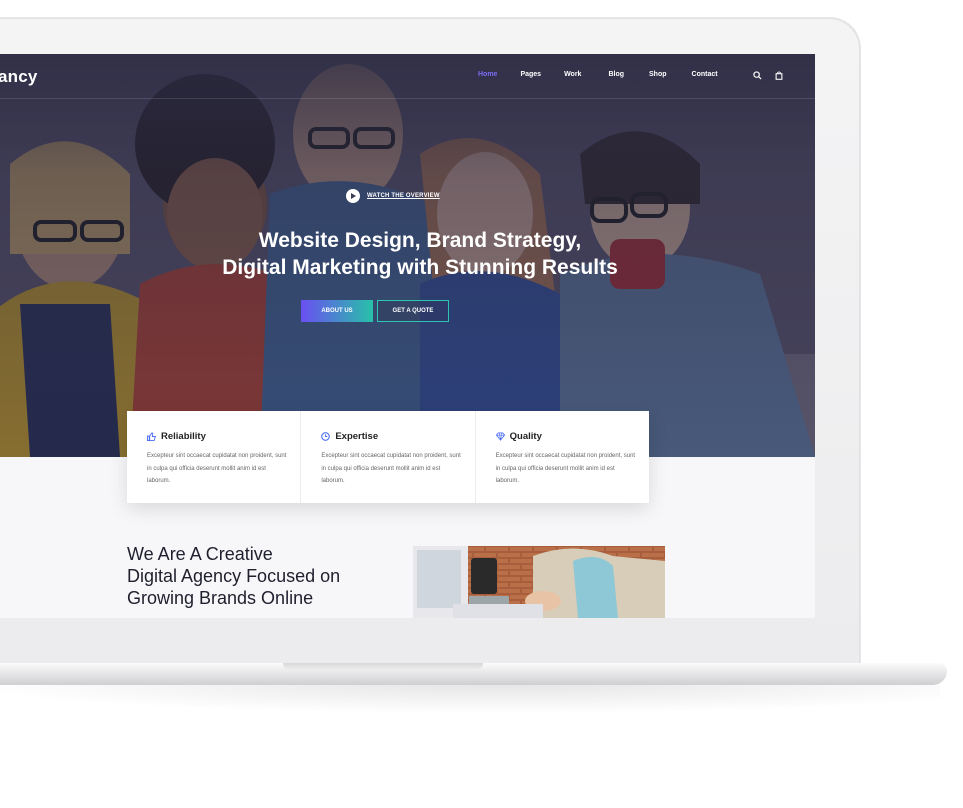 The image size is (963, 808). I want to click on hero-title-line-2: Digital Marketing with Stunning Results, so click(420, 267).